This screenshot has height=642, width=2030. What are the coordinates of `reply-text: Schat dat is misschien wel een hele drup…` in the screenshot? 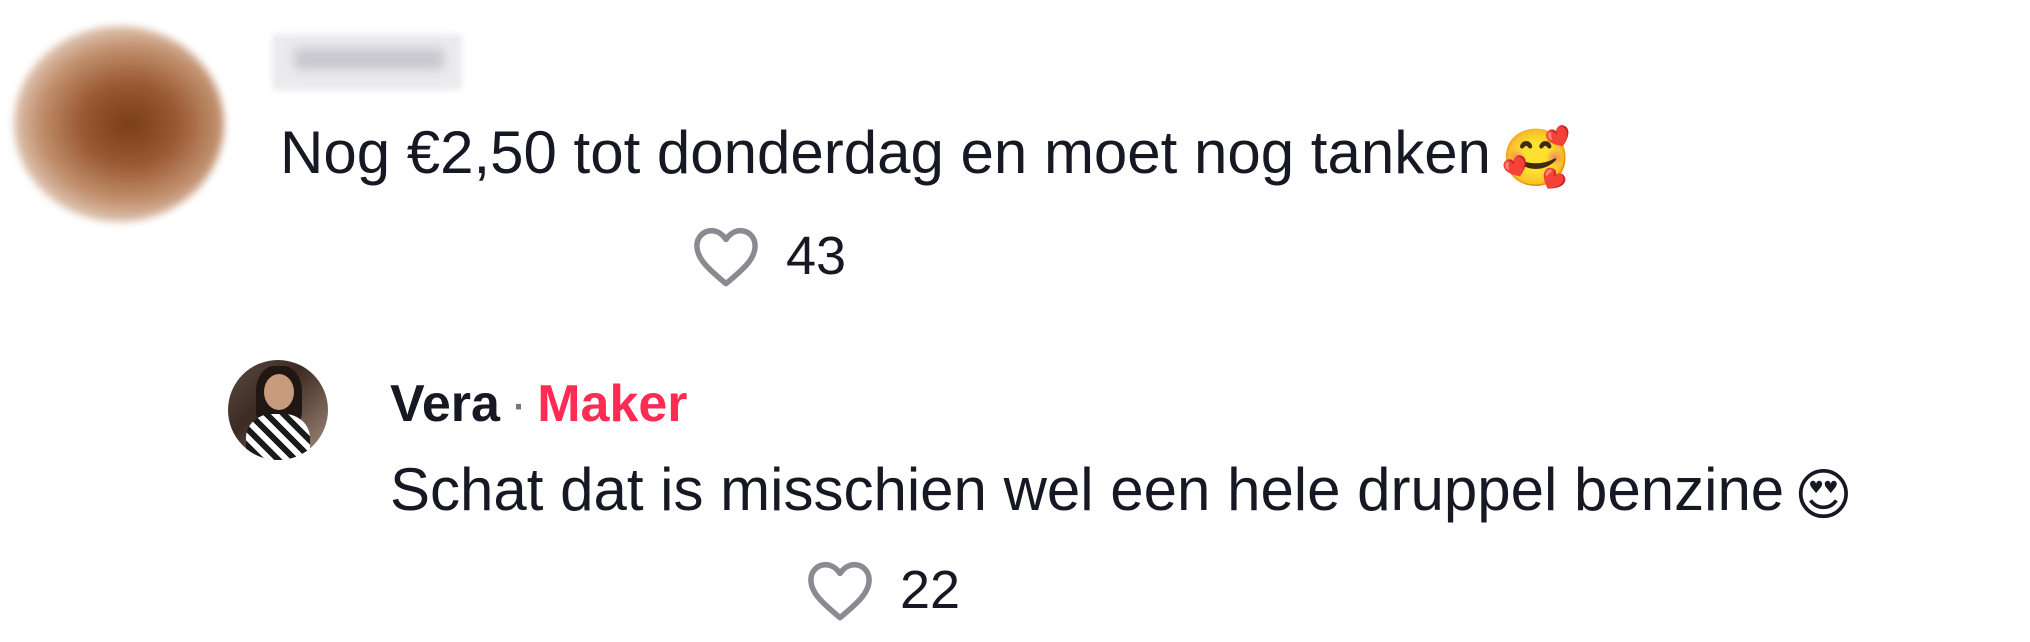 It's located at (1121, 490).